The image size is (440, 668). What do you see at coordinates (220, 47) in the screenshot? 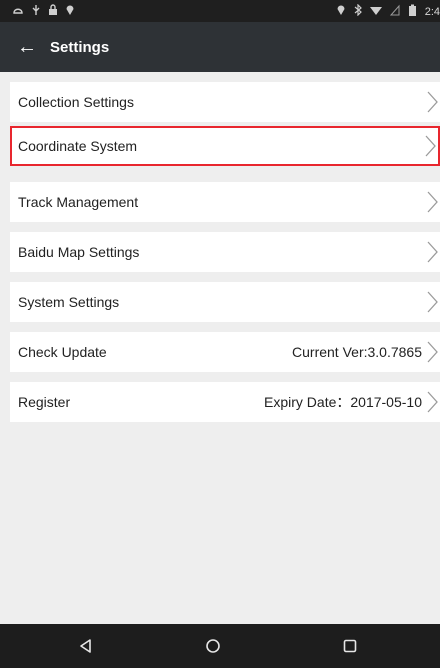
I see `app-bar: ← Settings` at bounding box center [220, 47].